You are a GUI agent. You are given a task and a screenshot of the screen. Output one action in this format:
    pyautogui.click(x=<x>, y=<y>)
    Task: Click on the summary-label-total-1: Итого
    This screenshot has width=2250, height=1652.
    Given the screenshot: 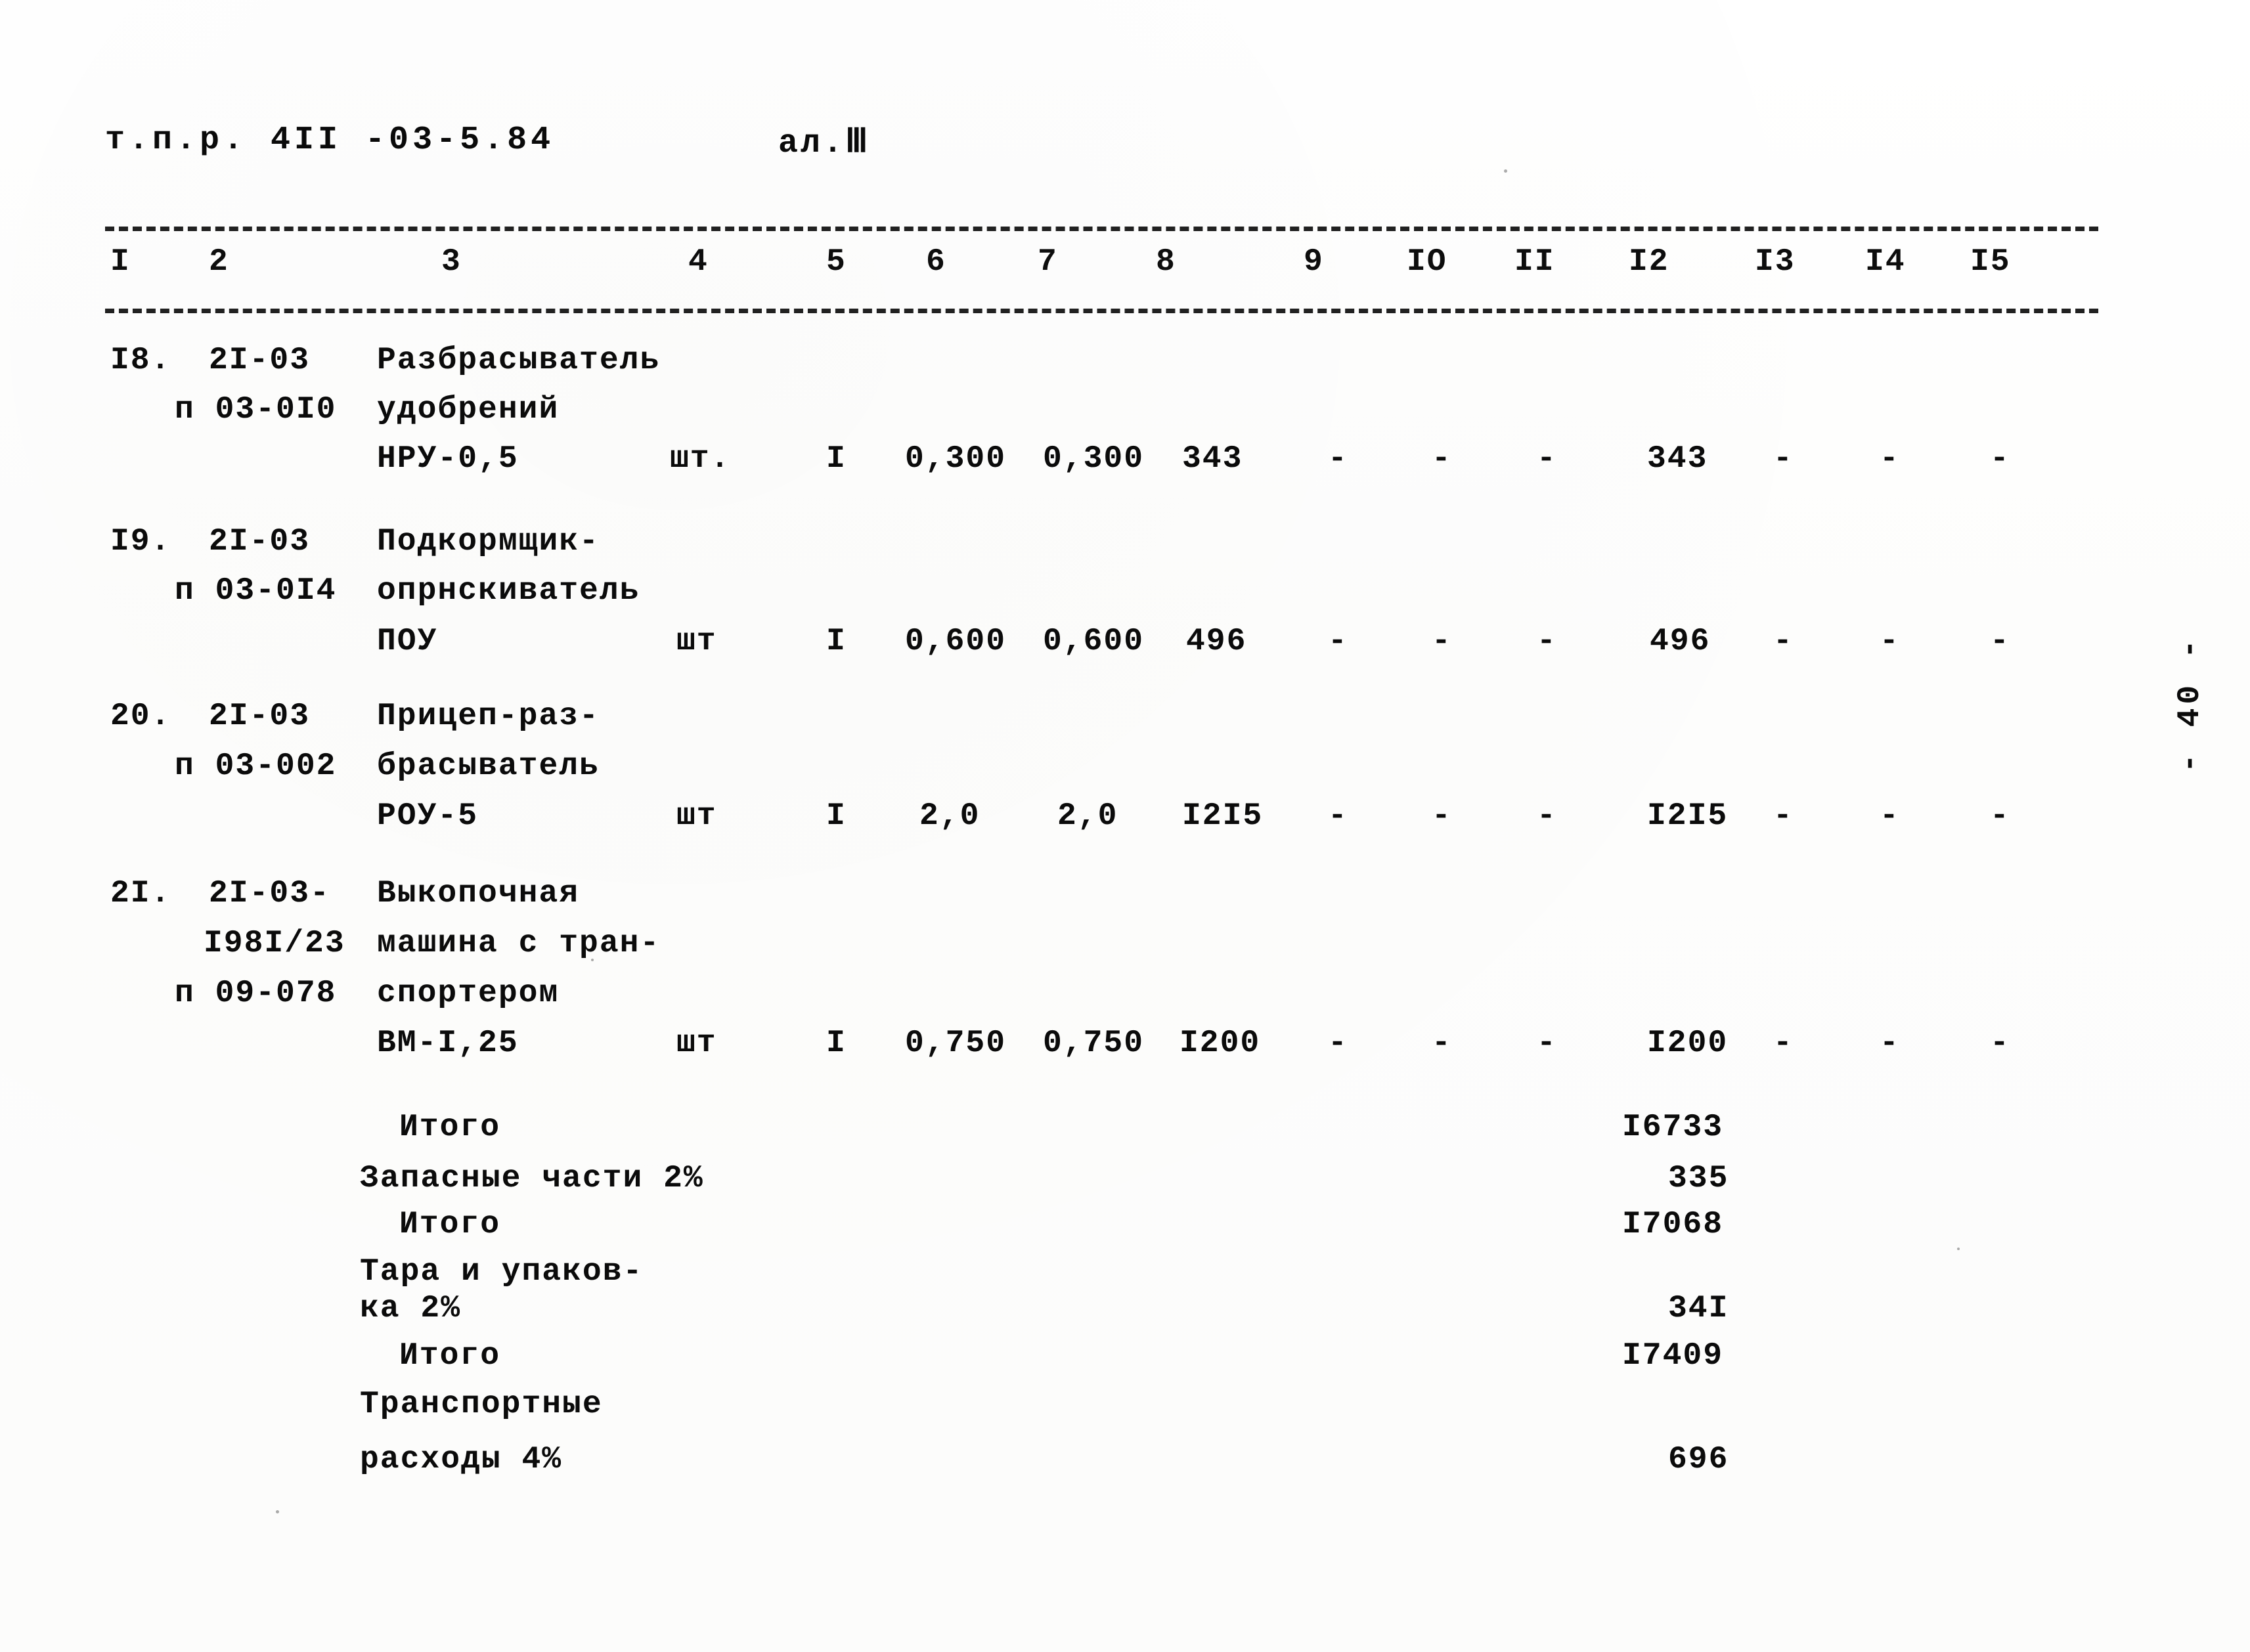 What is the action you would take?
    pyautogui.click(x=450, y=1127)
    